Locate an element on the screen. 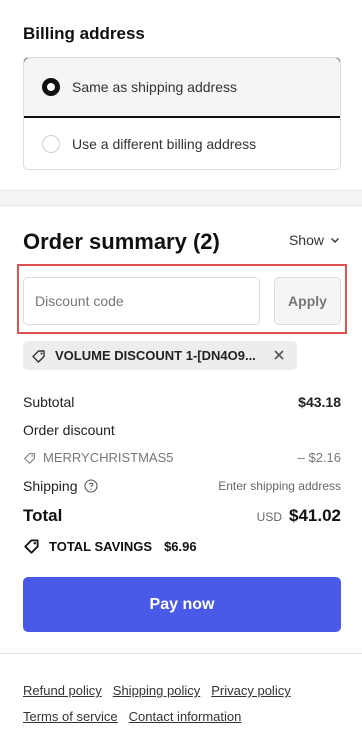 The width and height of the screenshot is (362, 744). help-icon is located at coordinates (90, 486).